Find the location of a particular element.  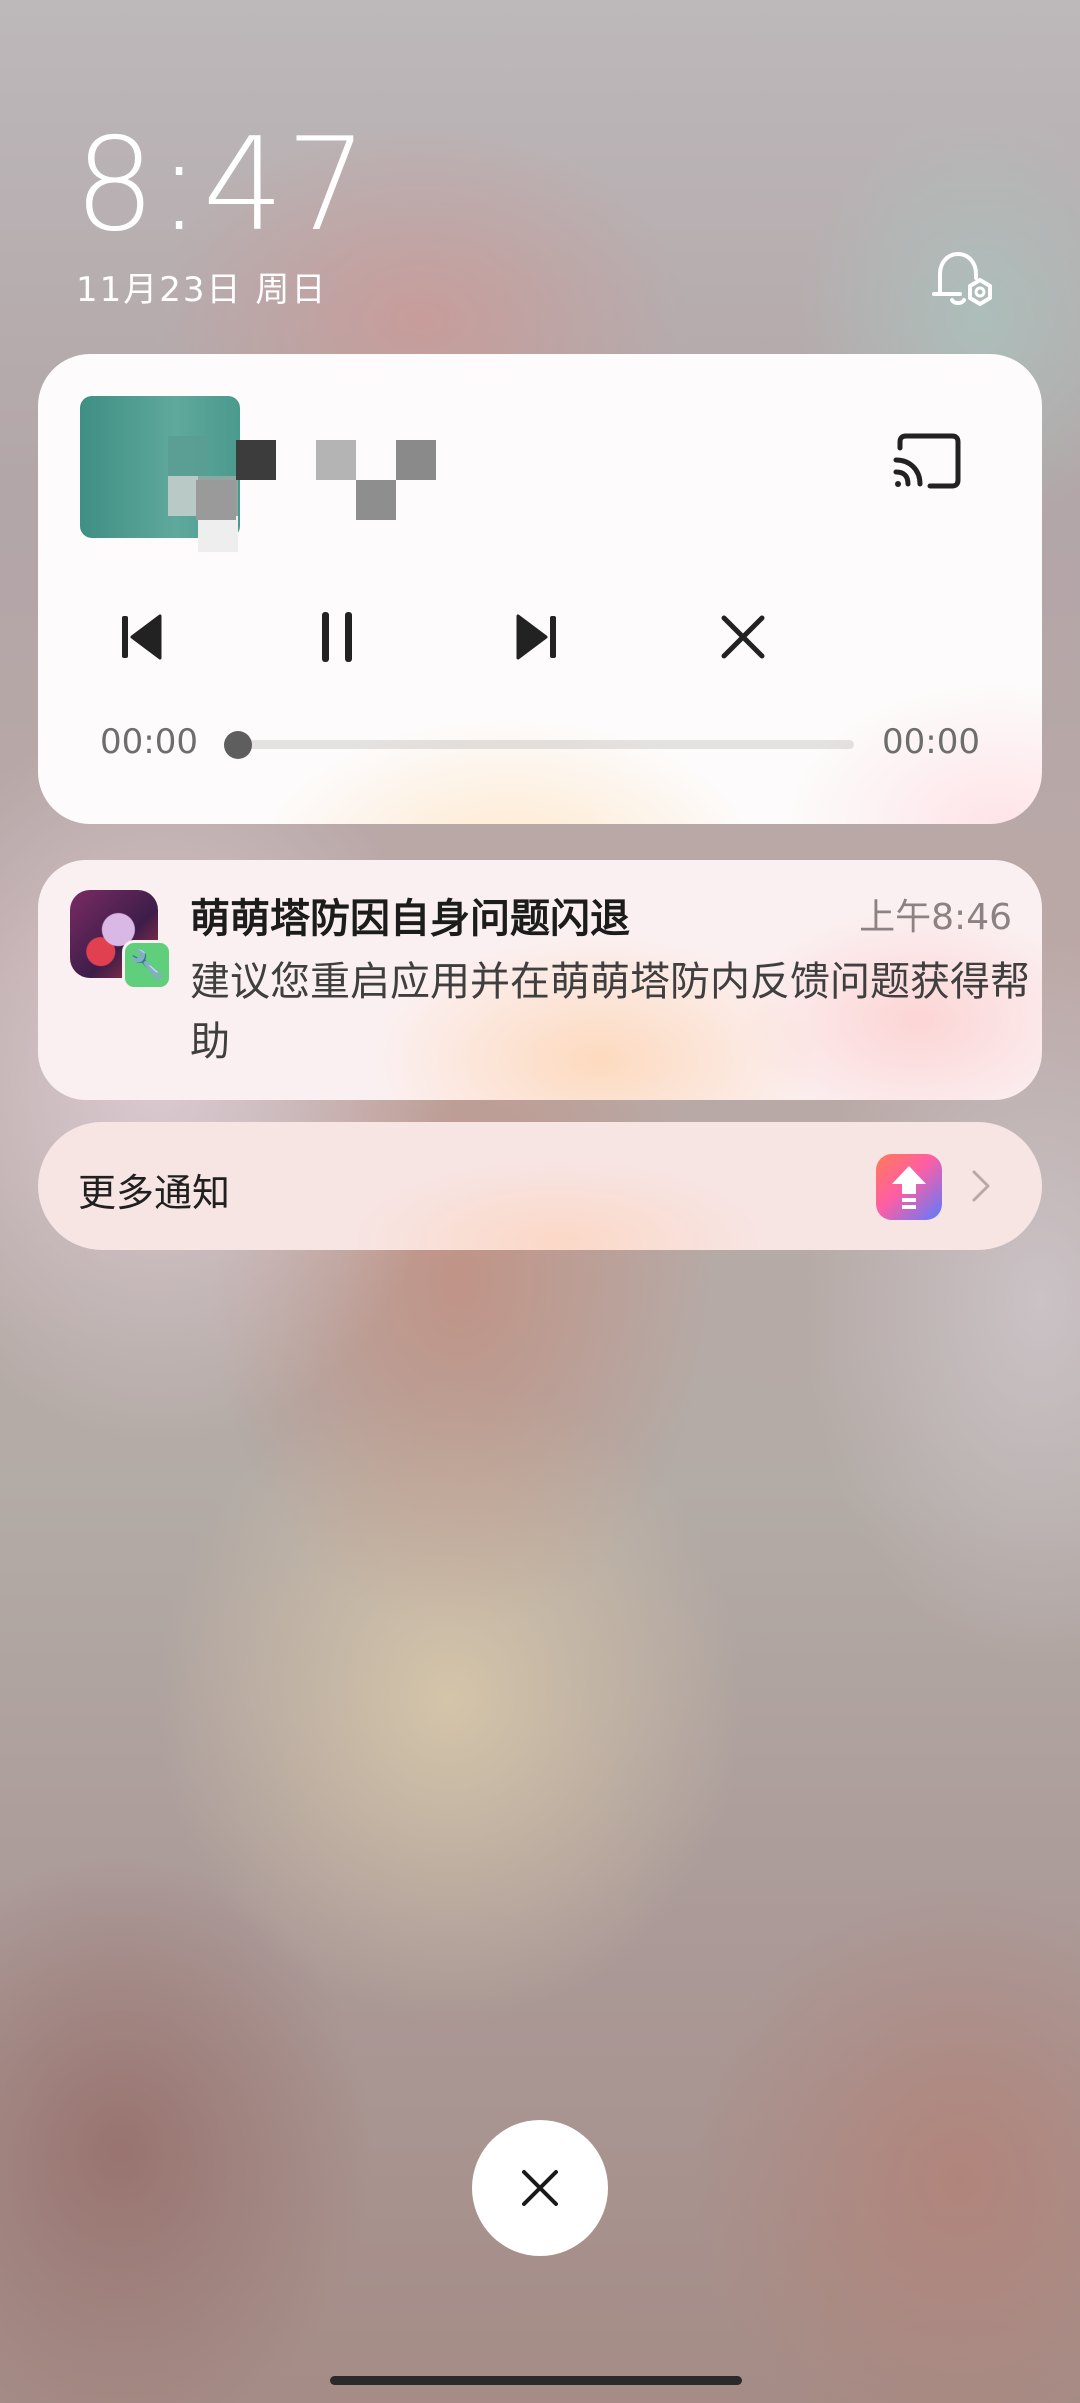

more-notifications-button: 更多通知 is located at coordinates (540, 1186).